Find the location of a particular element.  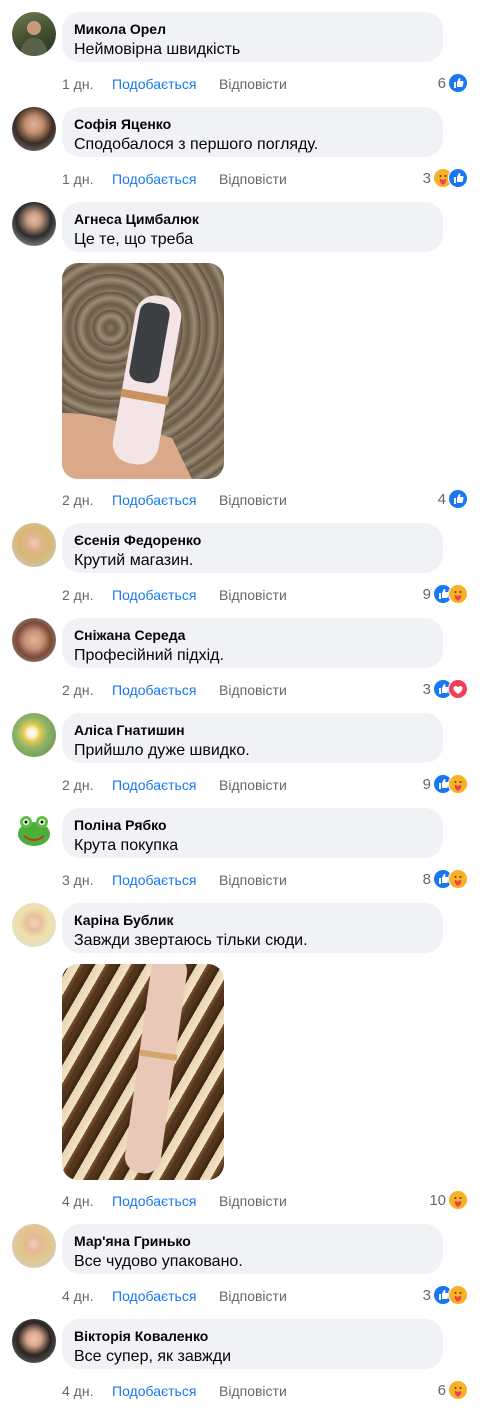

reaction-summary: 10 is located at coordinates (448, 1200).